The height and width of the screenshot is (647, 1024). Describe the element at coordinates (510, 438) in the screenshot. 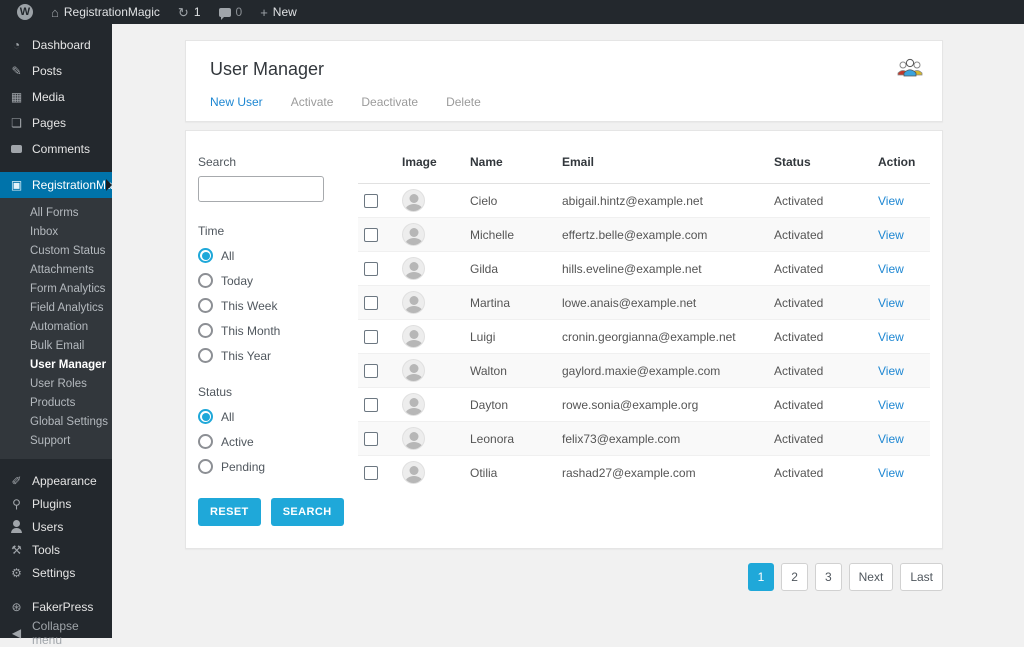

I see `user-name: Leonora` at that location.